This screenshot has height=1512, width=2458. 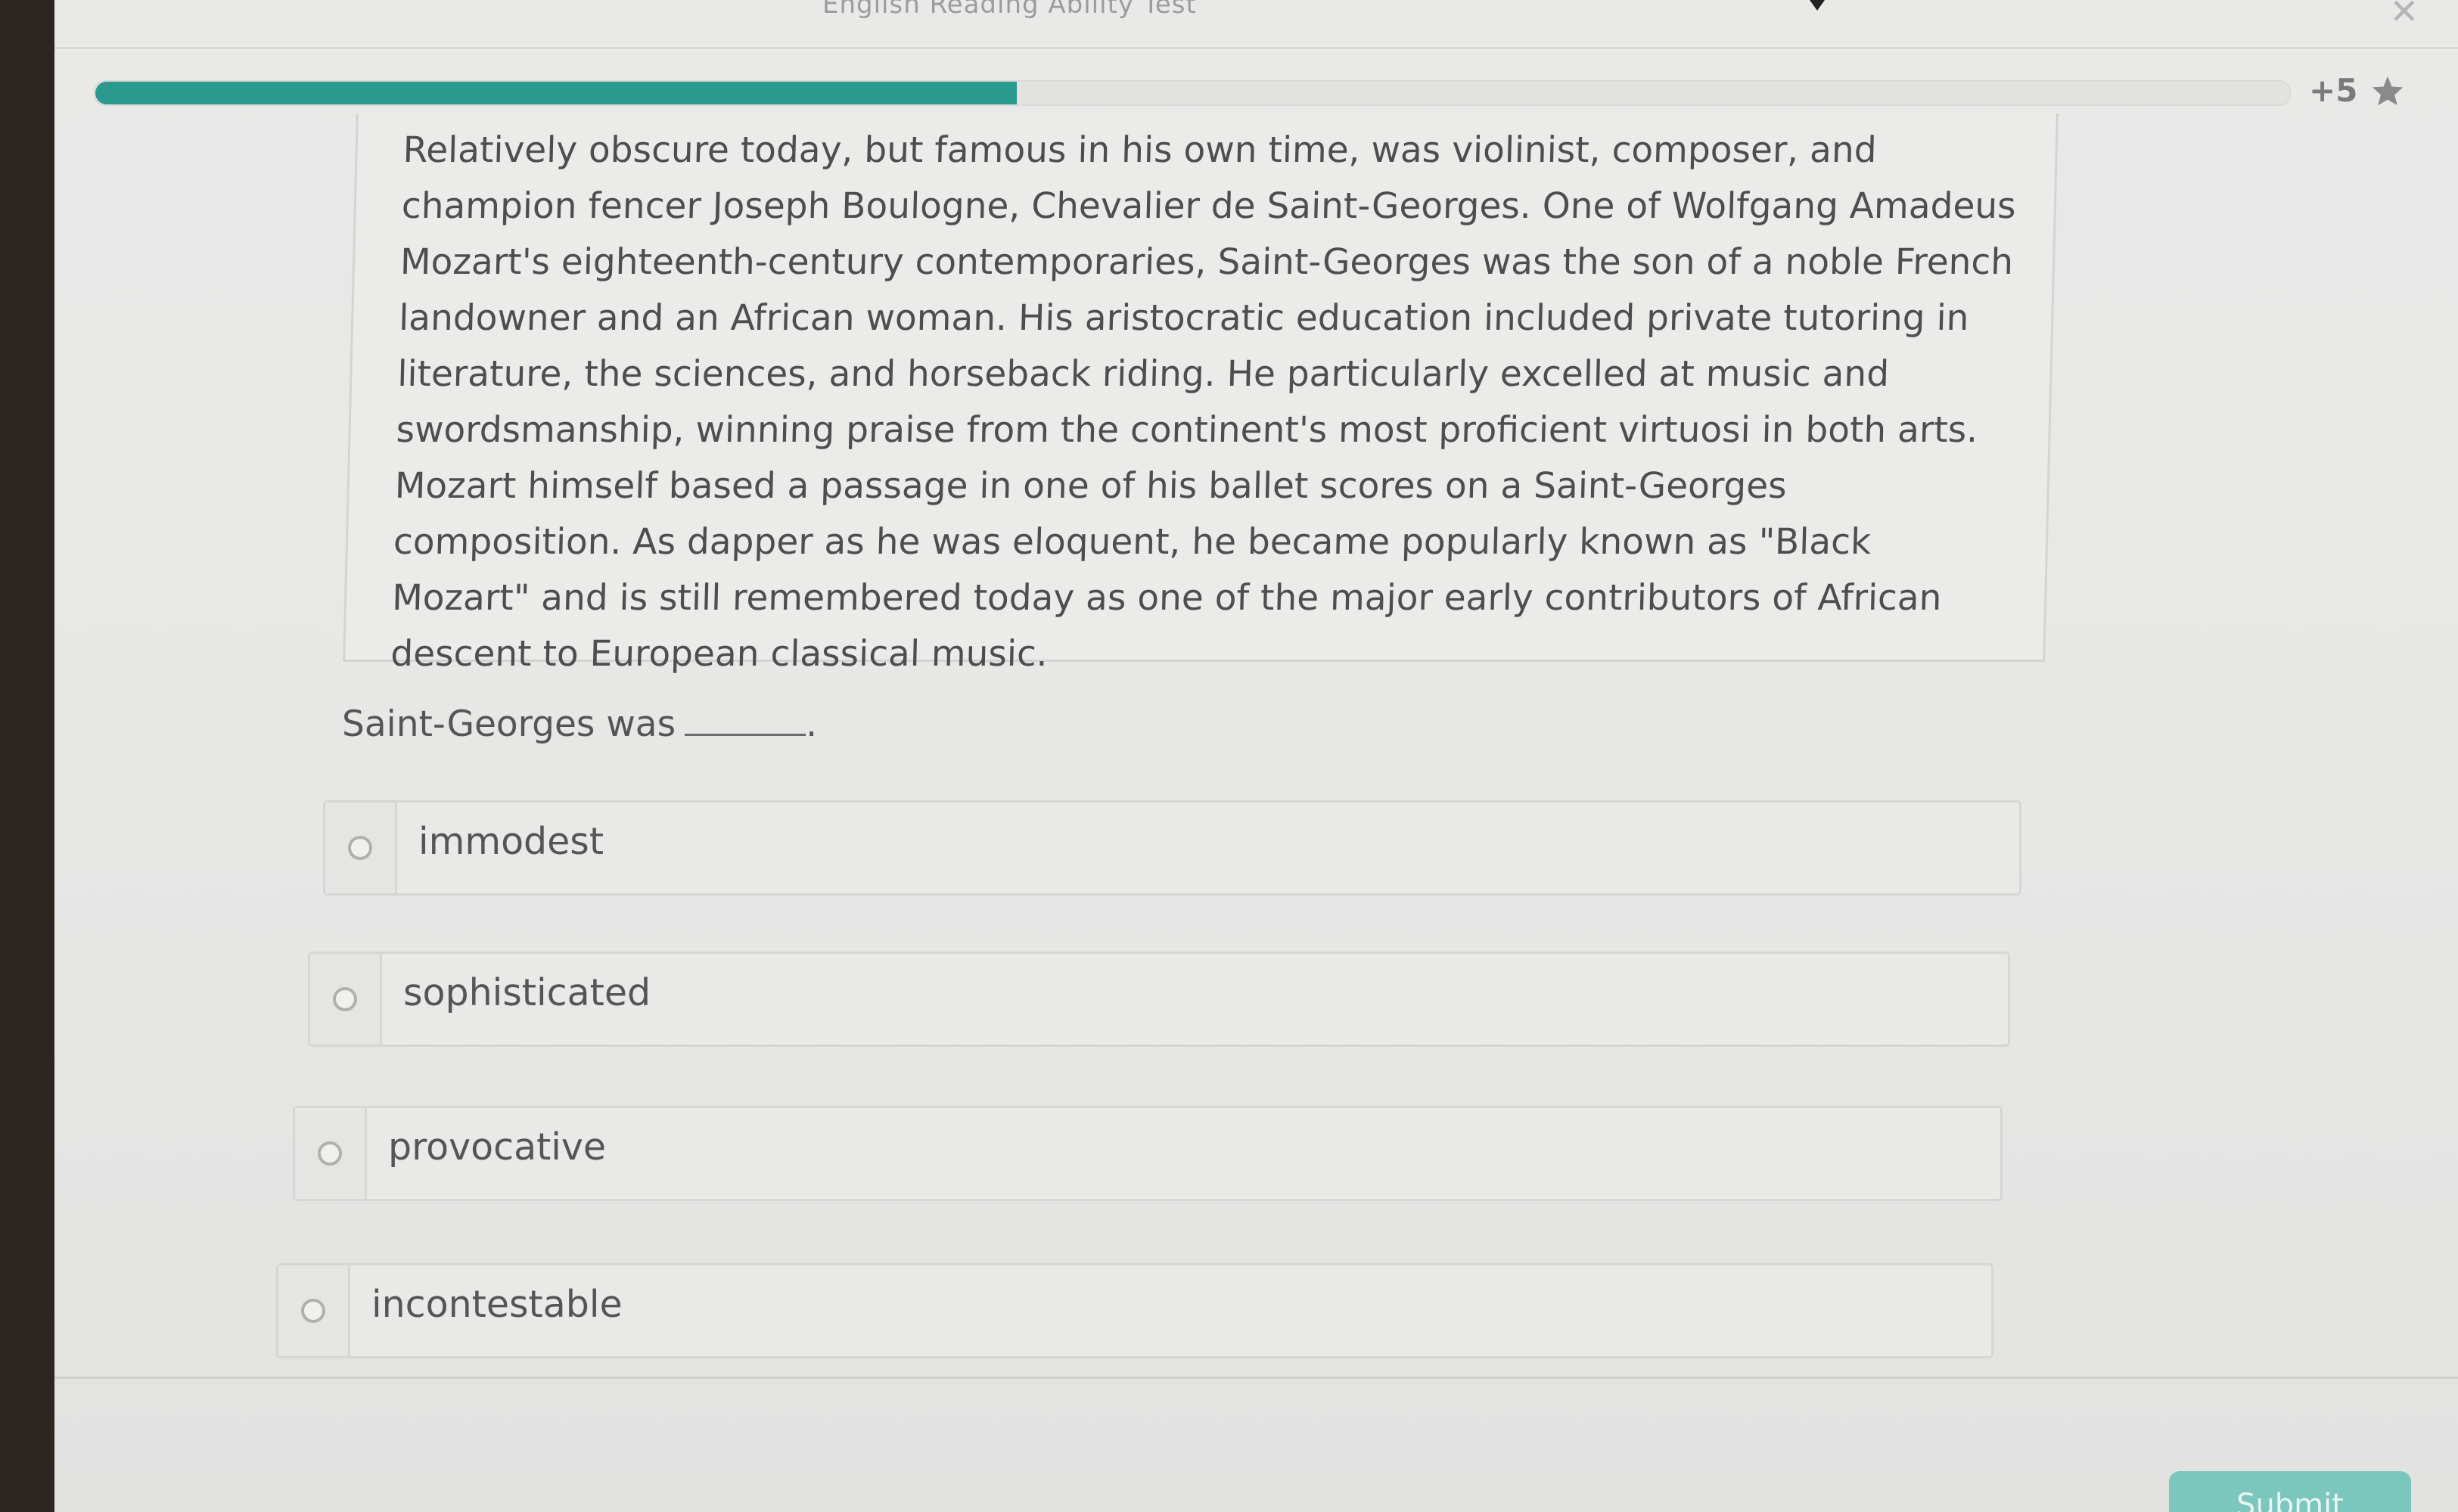 I want to click on app-title: English Reading Ability Test, so click(x=1010, y=10).